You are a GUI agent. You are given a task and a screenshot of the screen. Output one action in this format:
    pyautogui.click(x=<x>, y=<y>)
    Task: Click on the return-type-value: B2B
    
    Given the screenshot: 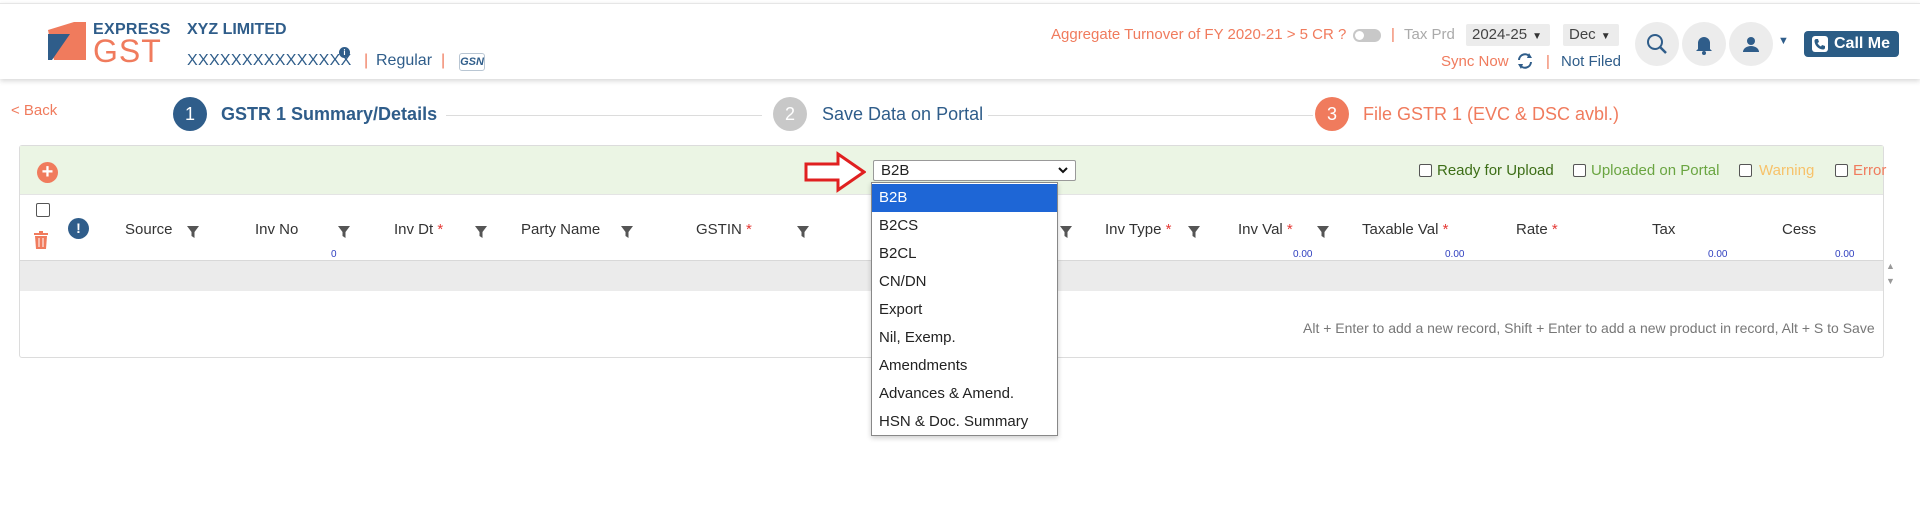 What is the action you would take?
    pyautogui.click(x=895, y=170)
    